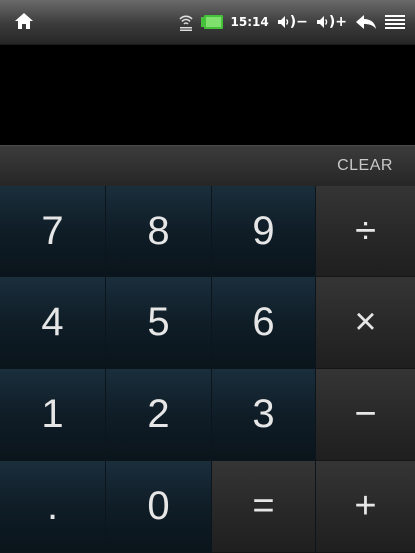 This screenshot has width=415, height=553. I want to click on status-icons: 15:14 )− )+, so click(291, 22).